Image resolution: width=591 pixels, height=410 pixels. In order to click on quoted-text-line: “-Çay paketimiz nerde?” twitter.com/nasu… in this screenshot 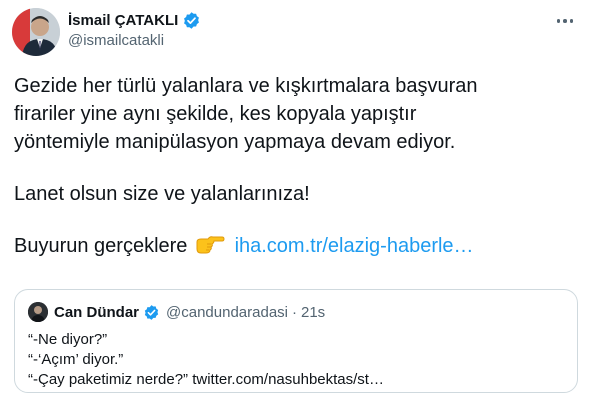, I will do `click(206, 379)`.